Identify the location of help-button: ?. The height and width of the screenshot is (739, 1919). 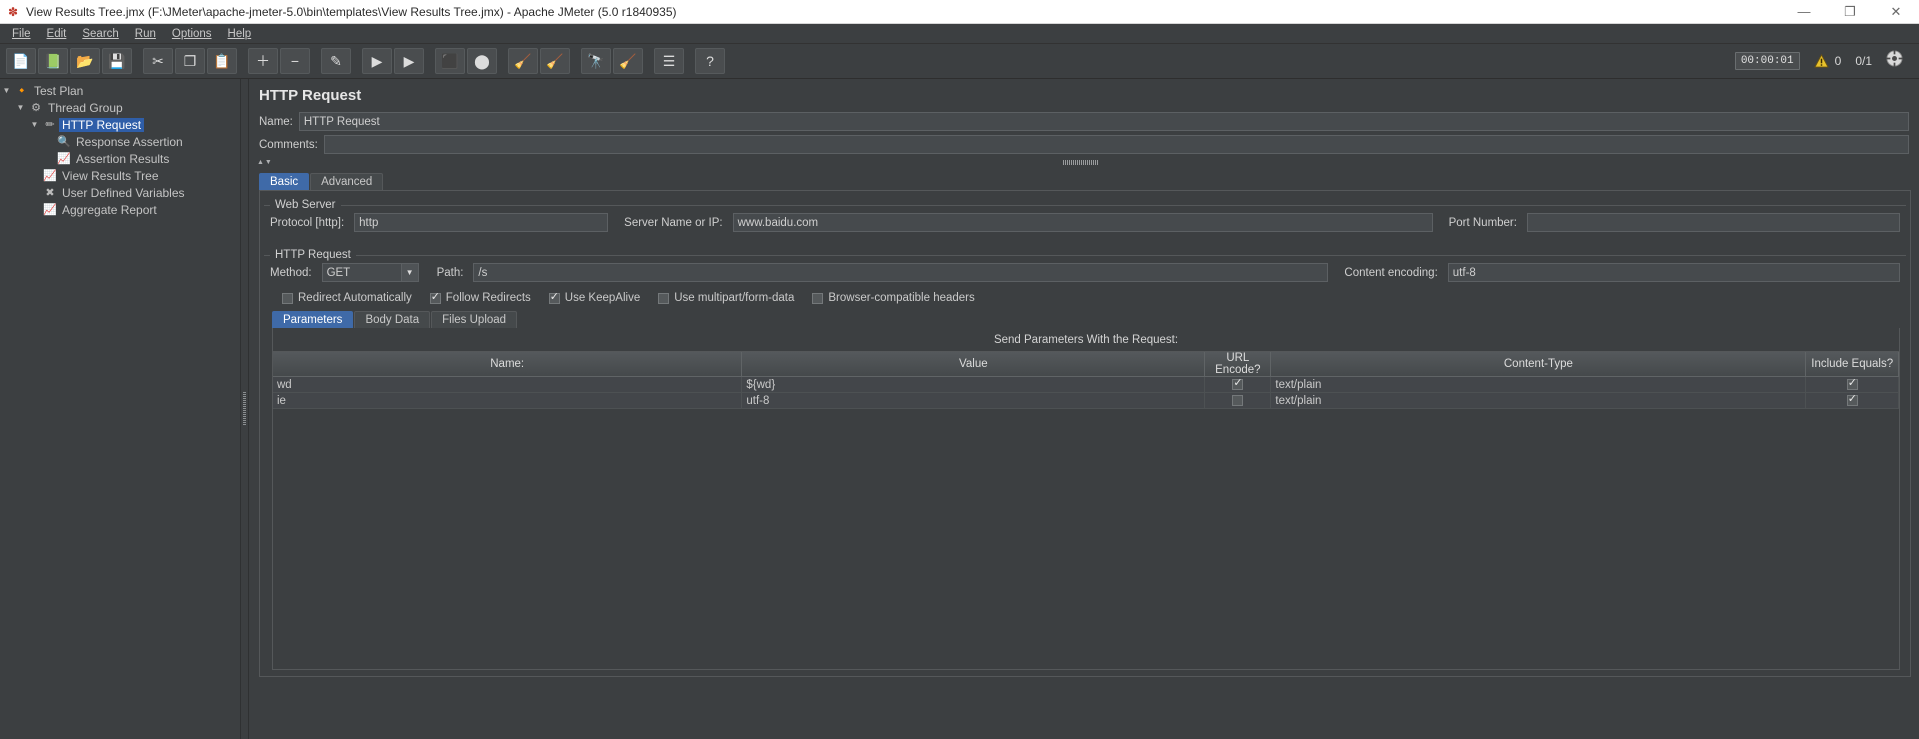
(710, 61).